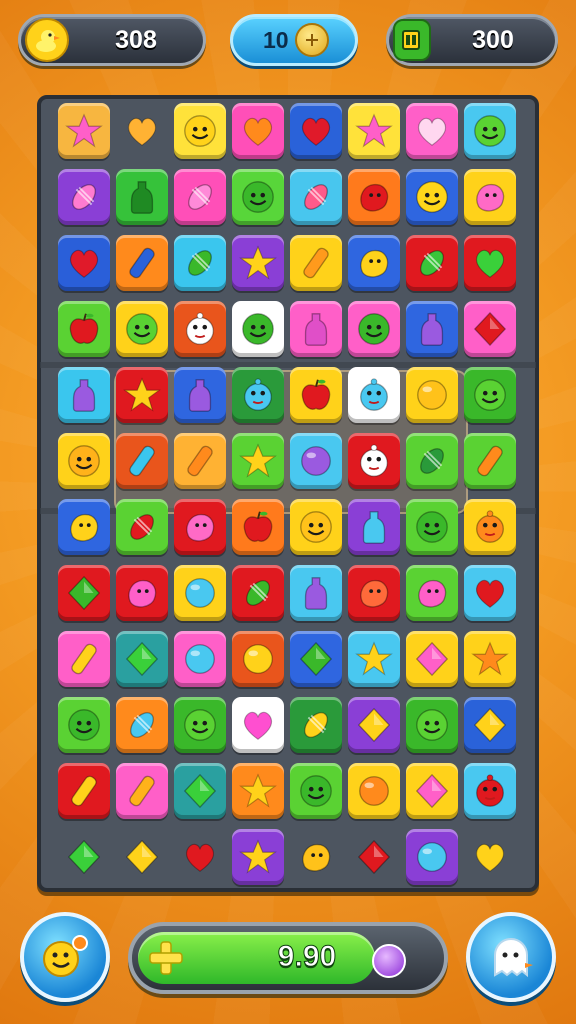 This screenshot has width=576, height=1024. I want to click on tile-r10-c7, so click(432, 725).